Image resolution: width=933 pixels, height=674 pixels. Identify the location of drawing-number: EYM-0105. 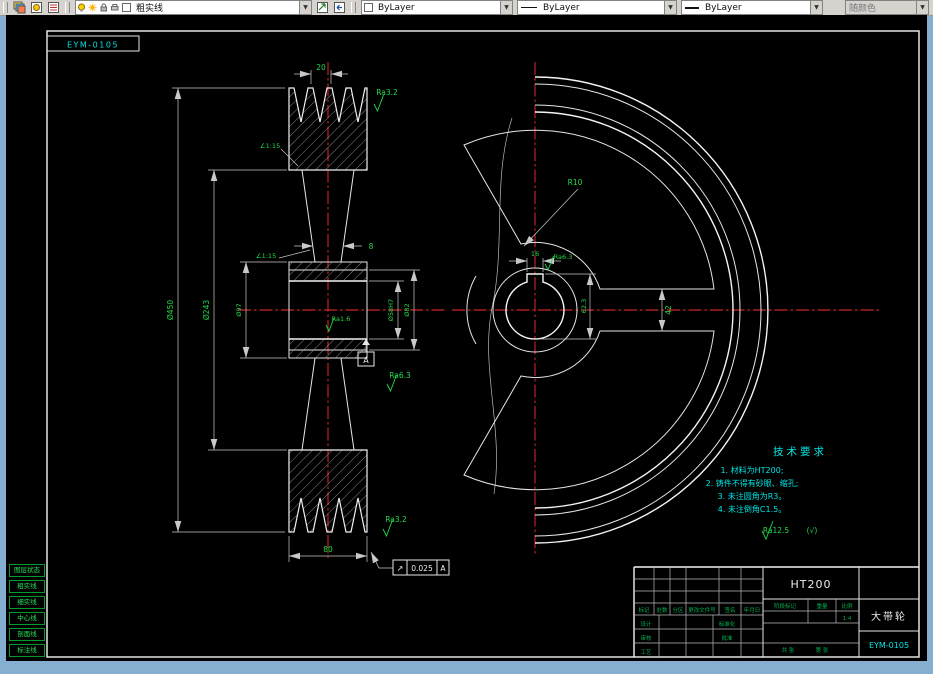
(889, 645).